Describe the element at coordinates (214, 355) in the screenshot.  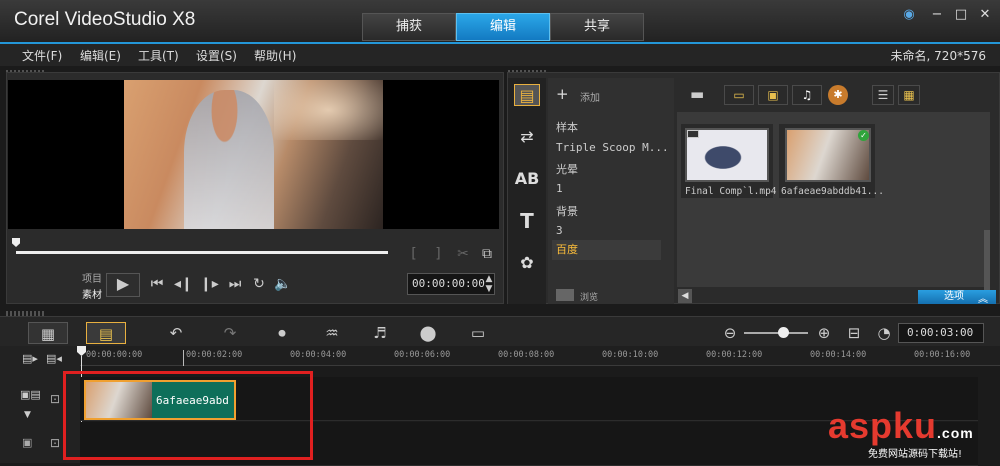
I see `ruler-tick: 00:00:02:00` at that location.